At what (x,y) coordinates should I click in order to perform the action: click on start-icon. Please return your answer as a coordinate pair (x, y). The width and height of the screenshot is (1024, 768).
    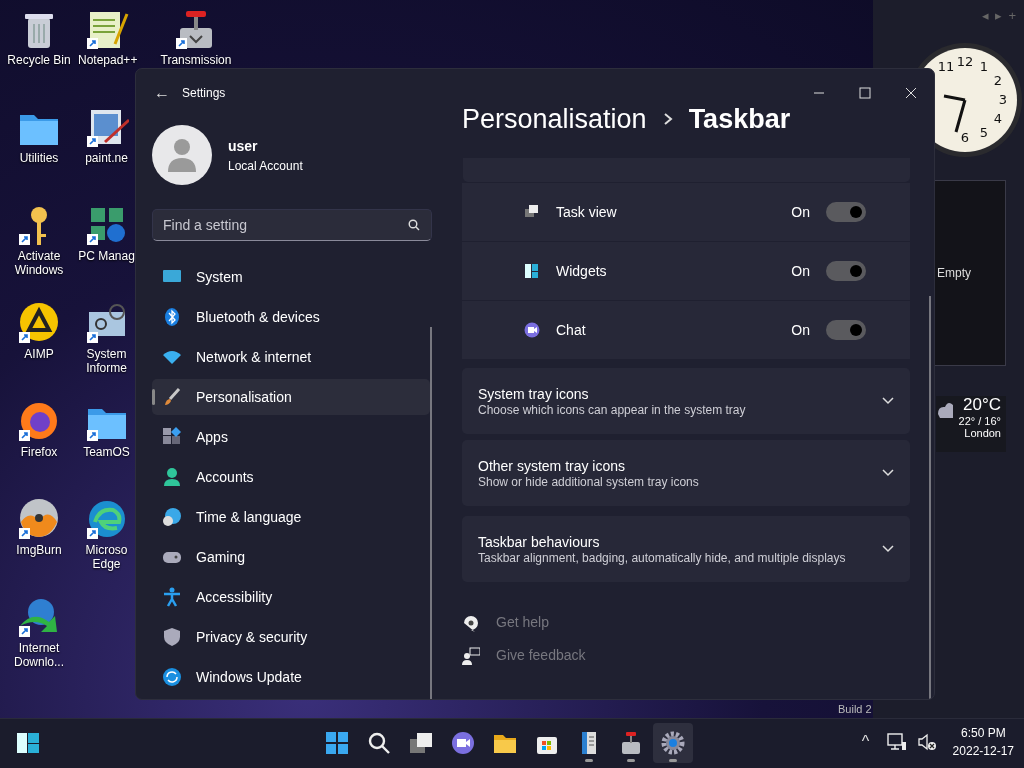
    Looking at the image, I should click on (337, 743).